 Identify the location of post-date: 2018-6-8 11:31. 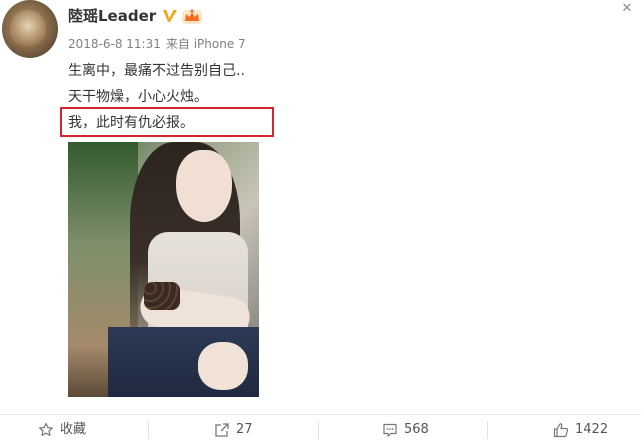
(114, 44).